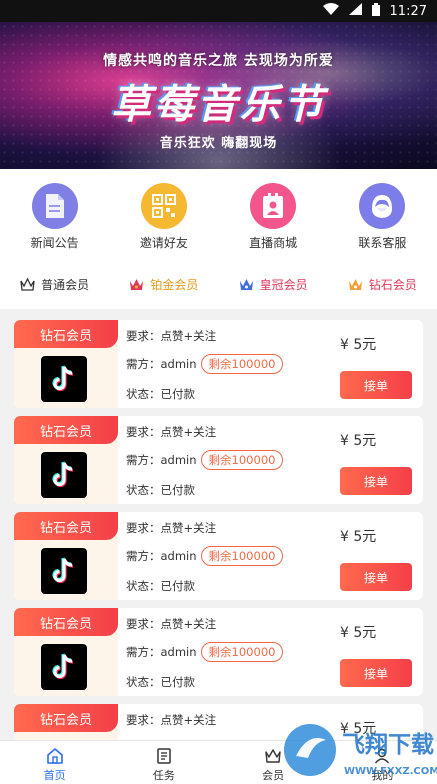 Image resolution: width=437 pixels, height=784 pixels. Describe the element at coordinates (218, 105) in the screenshot. I see `banner-title: 草莓音乐节` at that location.